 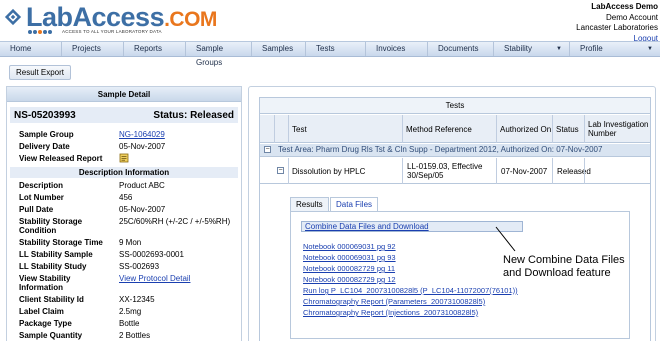 I want to click on authorized-on: 07-Nov-2007, so click(x=524, y=171).